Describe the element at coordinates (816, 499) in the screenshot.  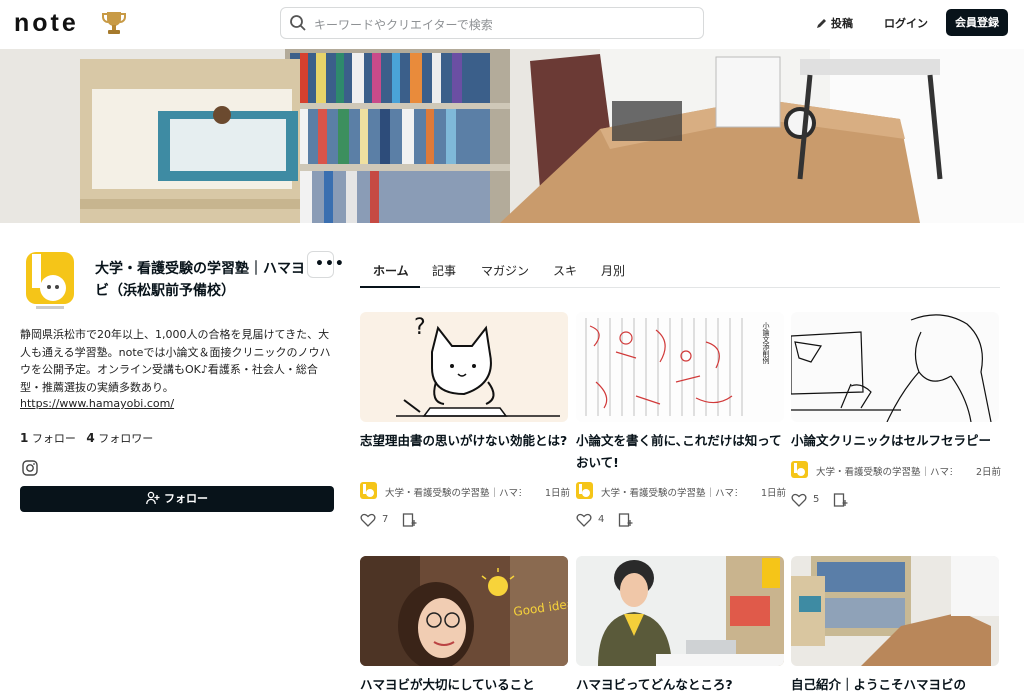
I see `like-count: 5` at that location.